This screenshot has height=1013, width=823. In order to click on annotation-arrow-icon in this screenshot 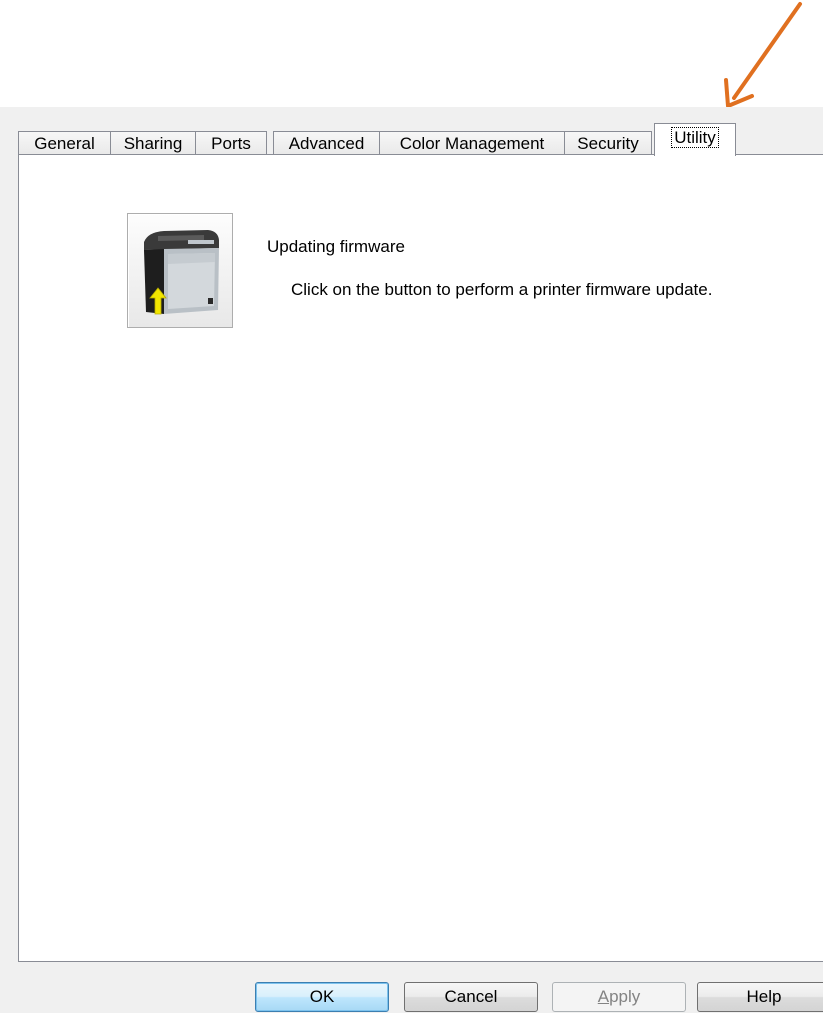, I will do `click(763, 55)`.